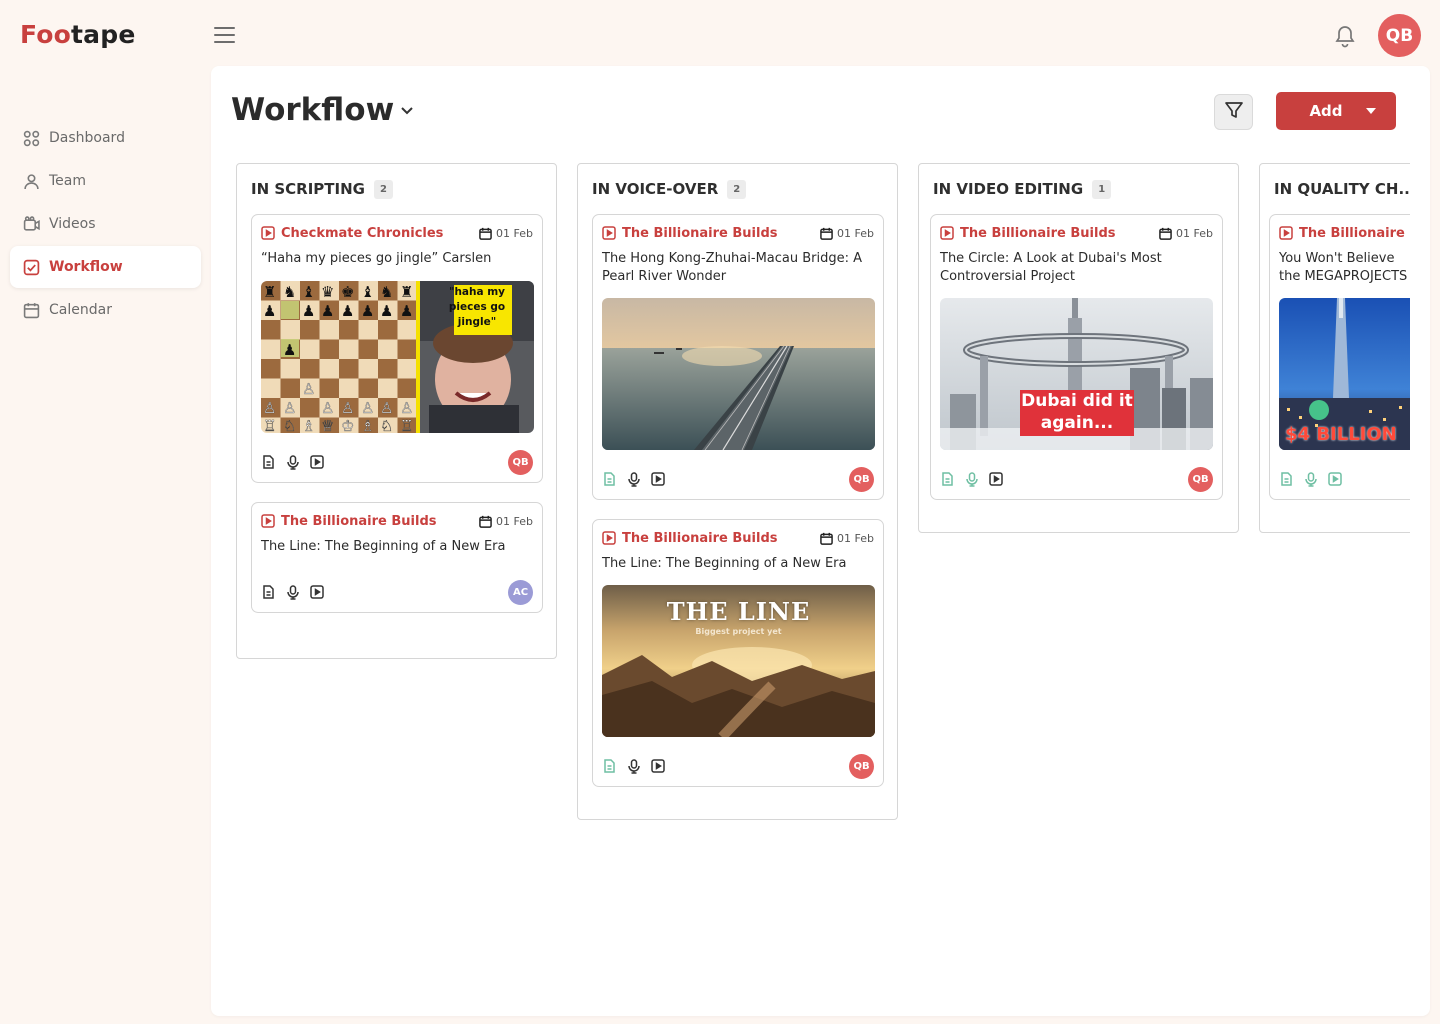 The height and width of the screenshot is (1024, 1440). I want to click on video-thumbnail: THE LINE Biggest project yet, so click(738, 661).